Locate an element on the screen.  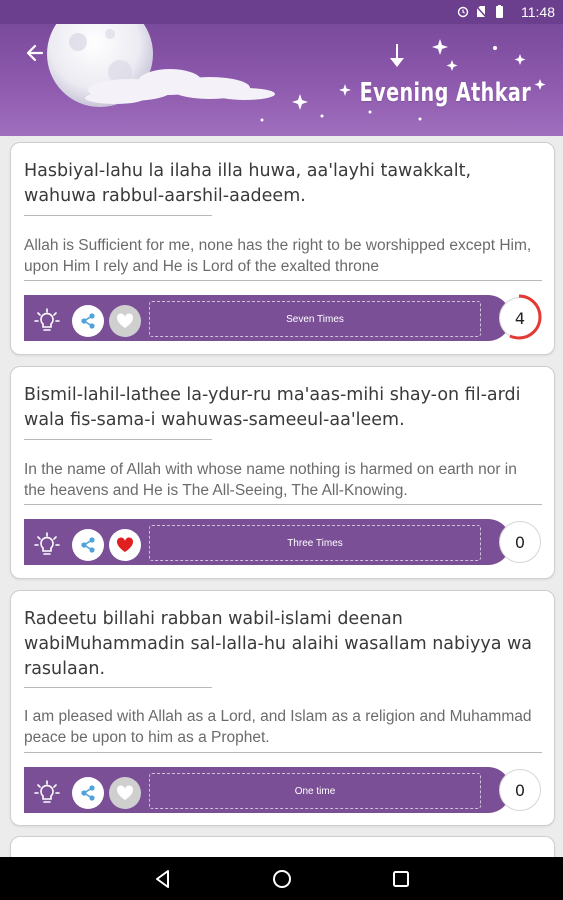
system-nav-bar is located at coordinates (281, 878).